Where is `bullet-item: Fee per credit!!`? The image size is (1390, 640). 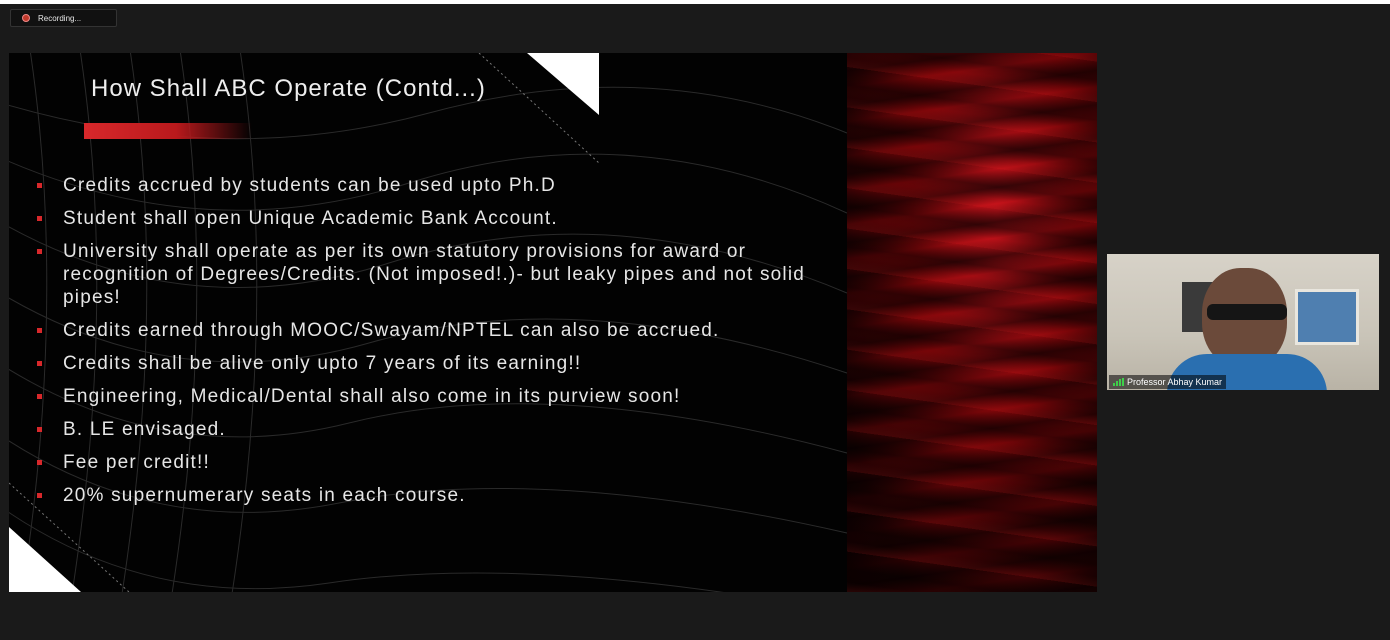
bullet-item: Fee per credit!! is located at coordinates (435, 462).